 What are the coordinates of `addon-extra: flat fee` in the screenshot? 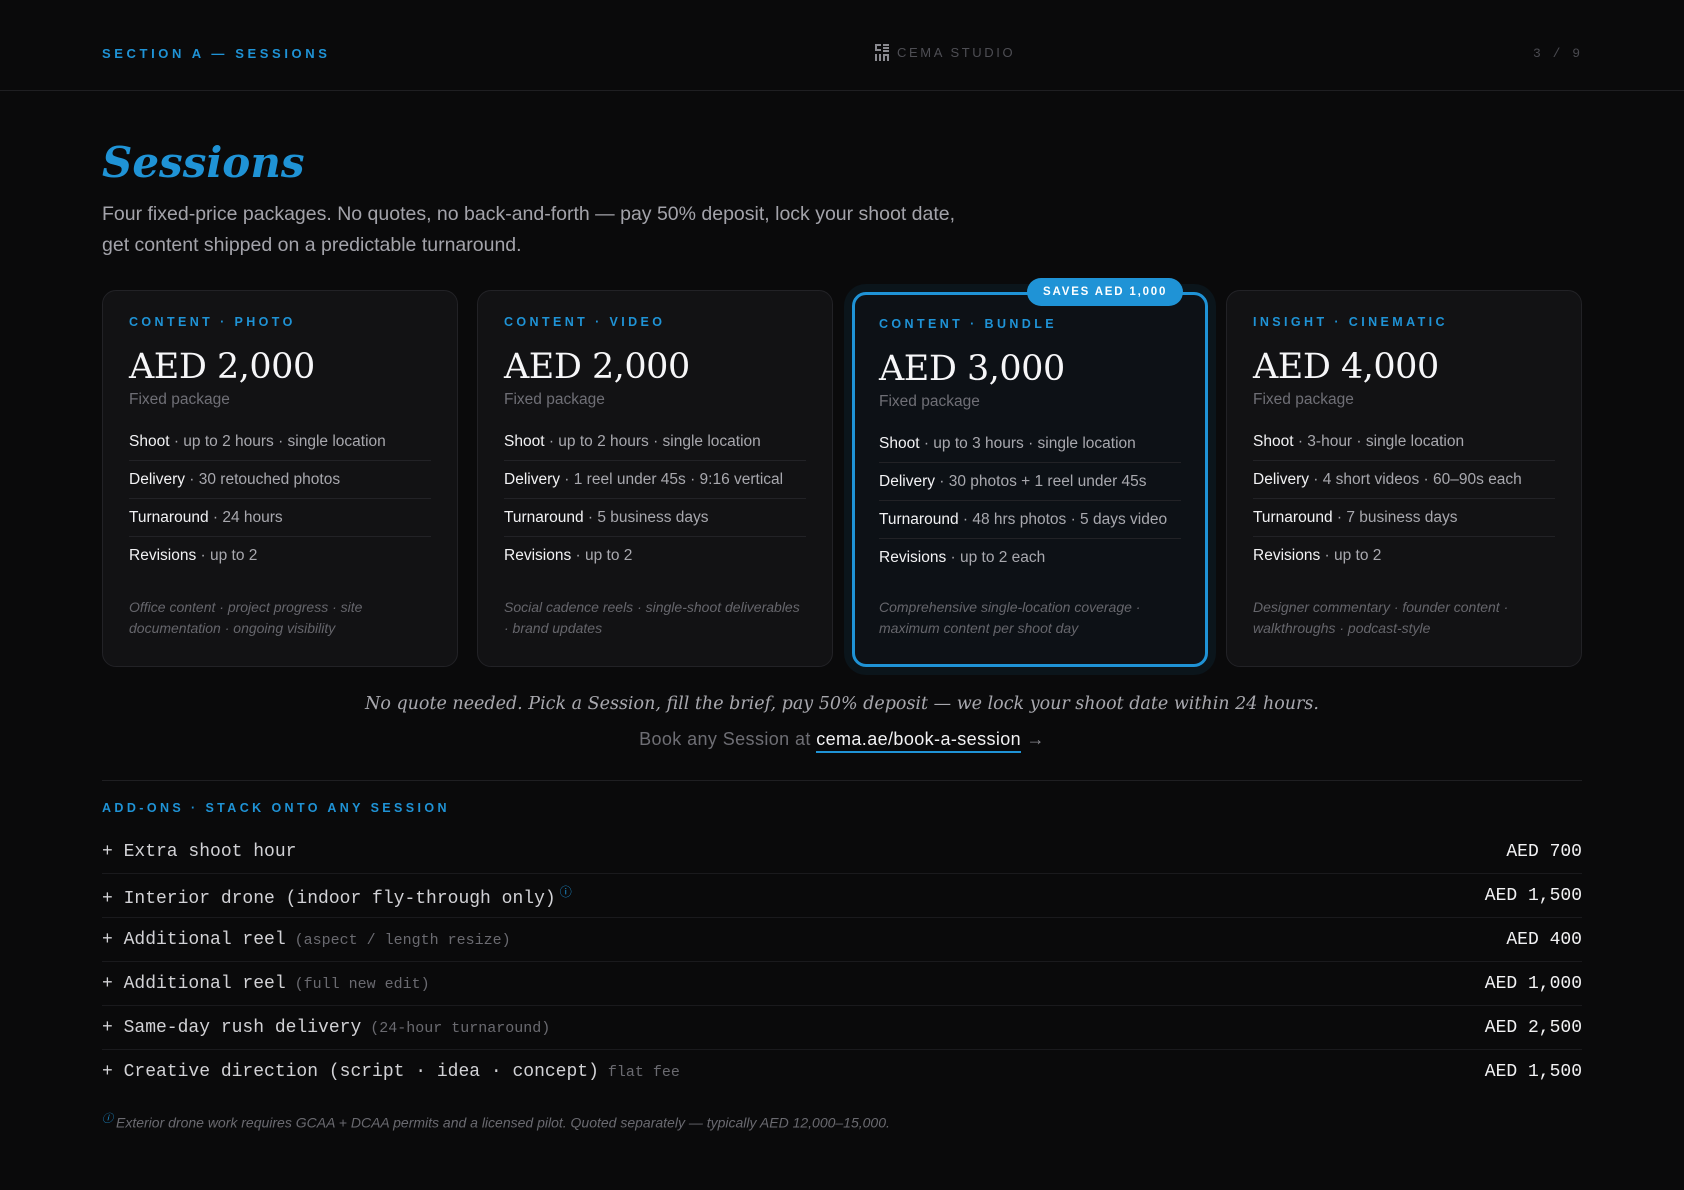 It's located at (639, 1072).